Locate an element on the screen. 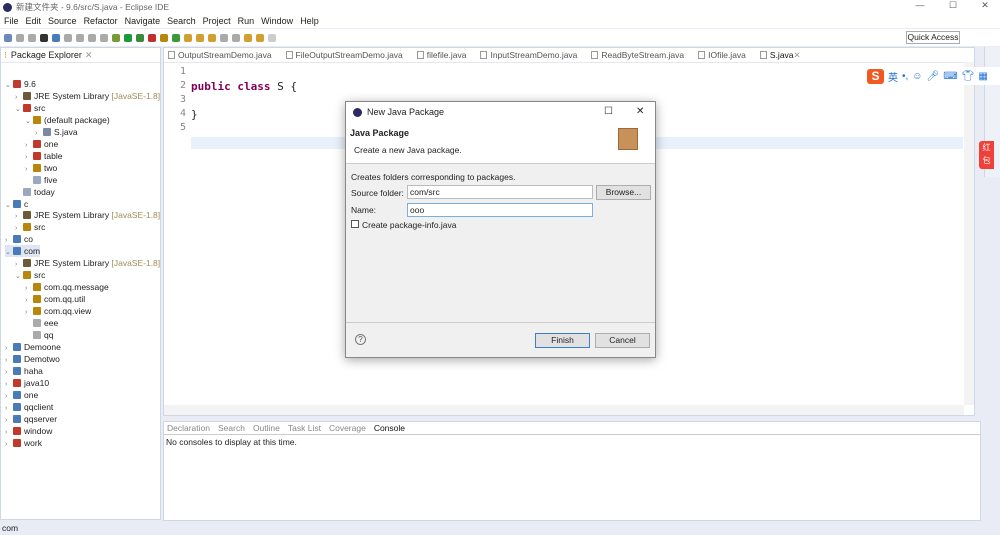  skin-icon: 👕︎ is located at coordinates (968, 76).